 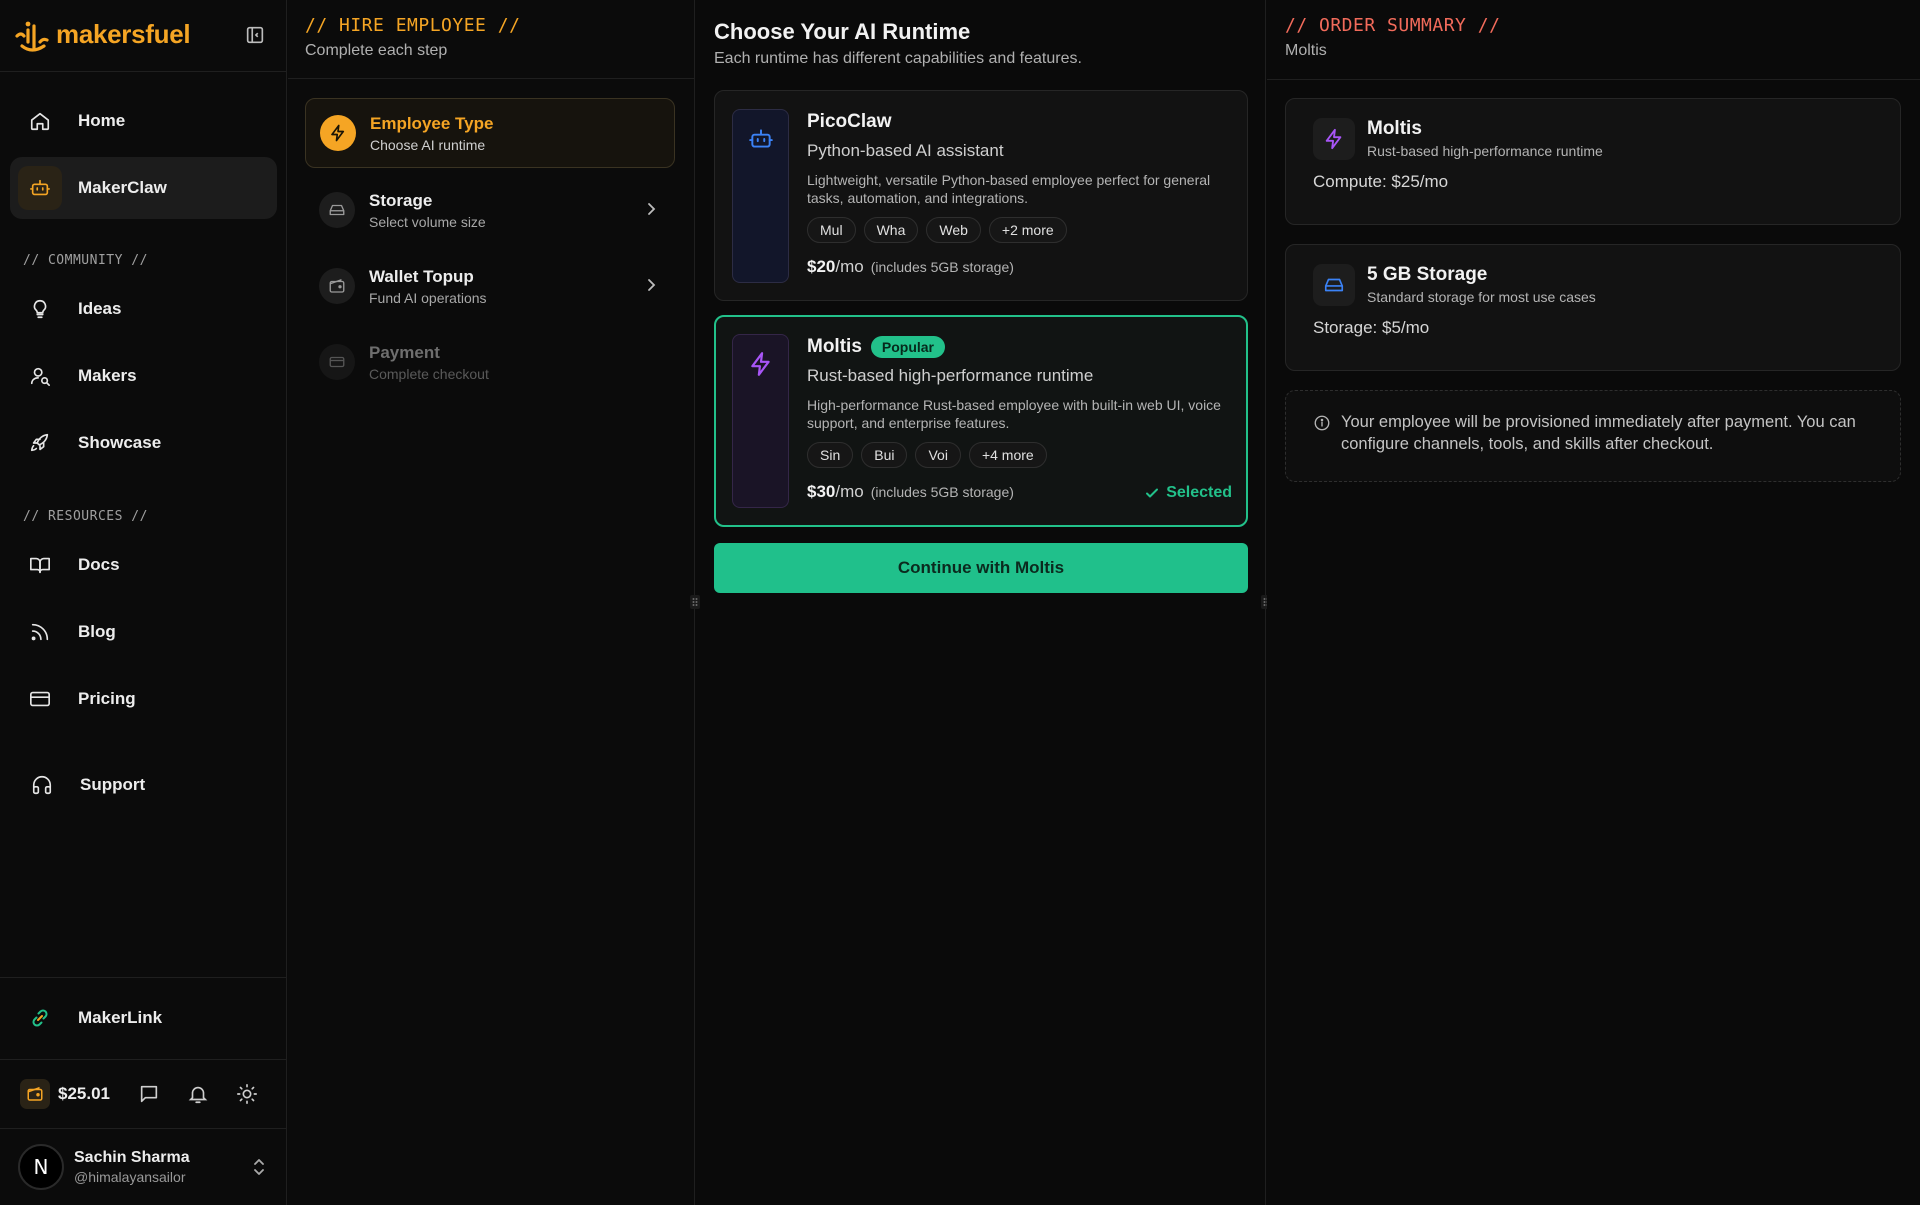 I want to click on feature-chips: Mul Wha Web +2 more, so click(x=1019, y=230).